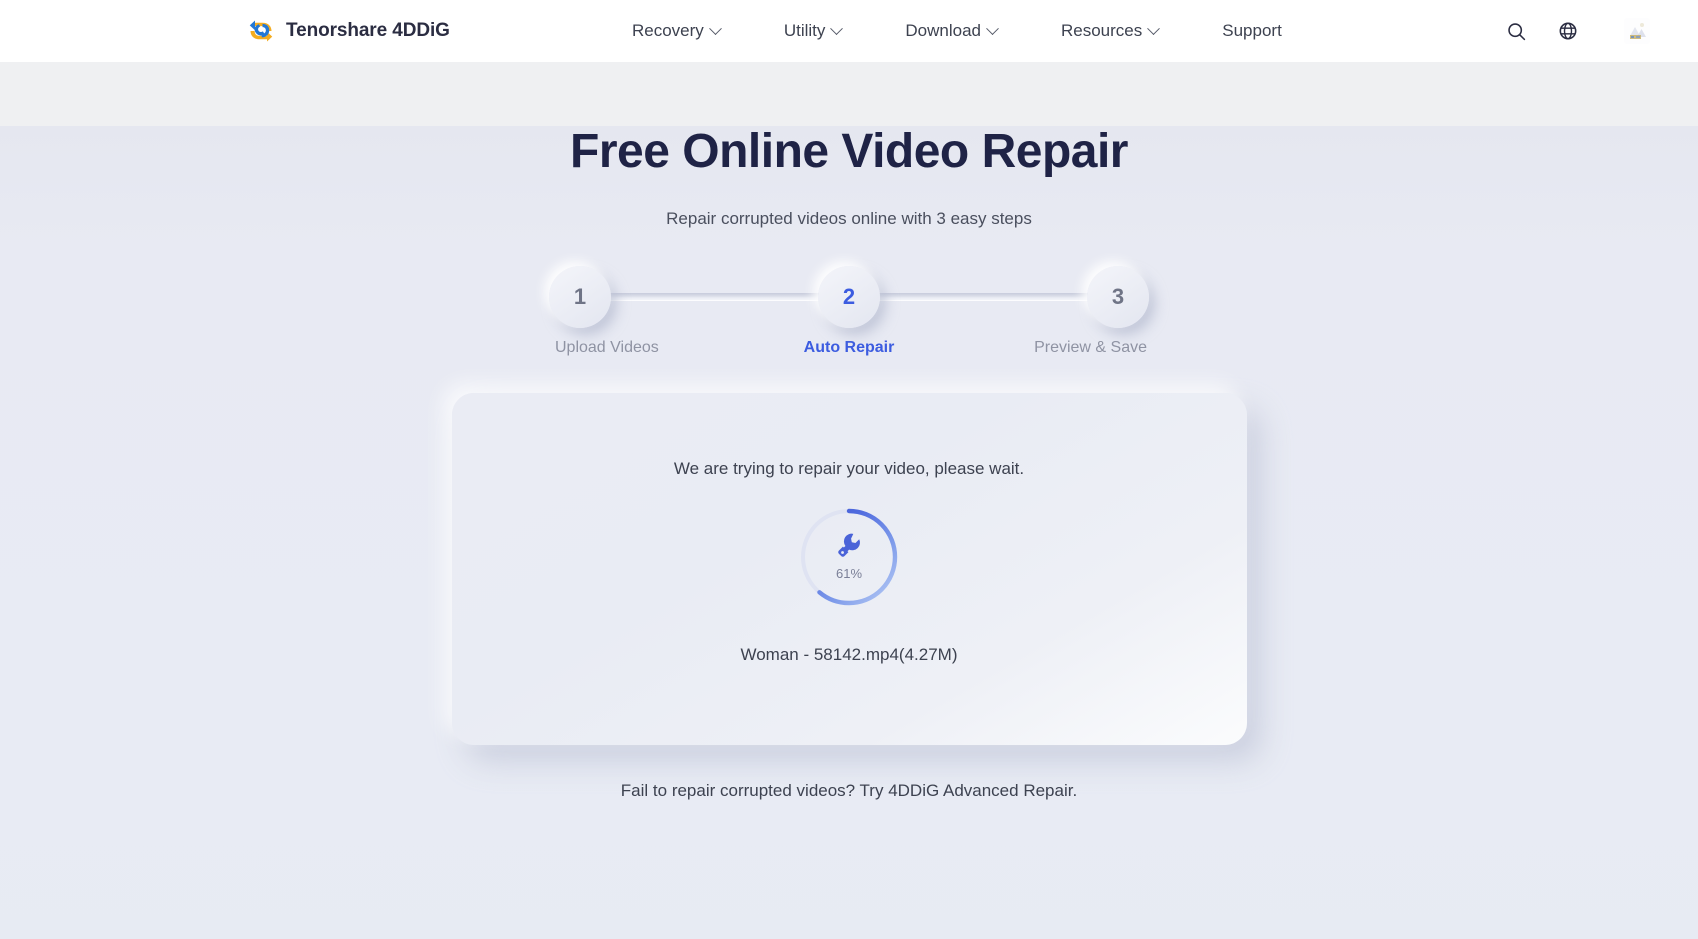 This screenshot has height=939, width=1698. Describe the element at coordinates (668, 30) in the screenshot. I see `nav-item-label: Recovery` at that location.